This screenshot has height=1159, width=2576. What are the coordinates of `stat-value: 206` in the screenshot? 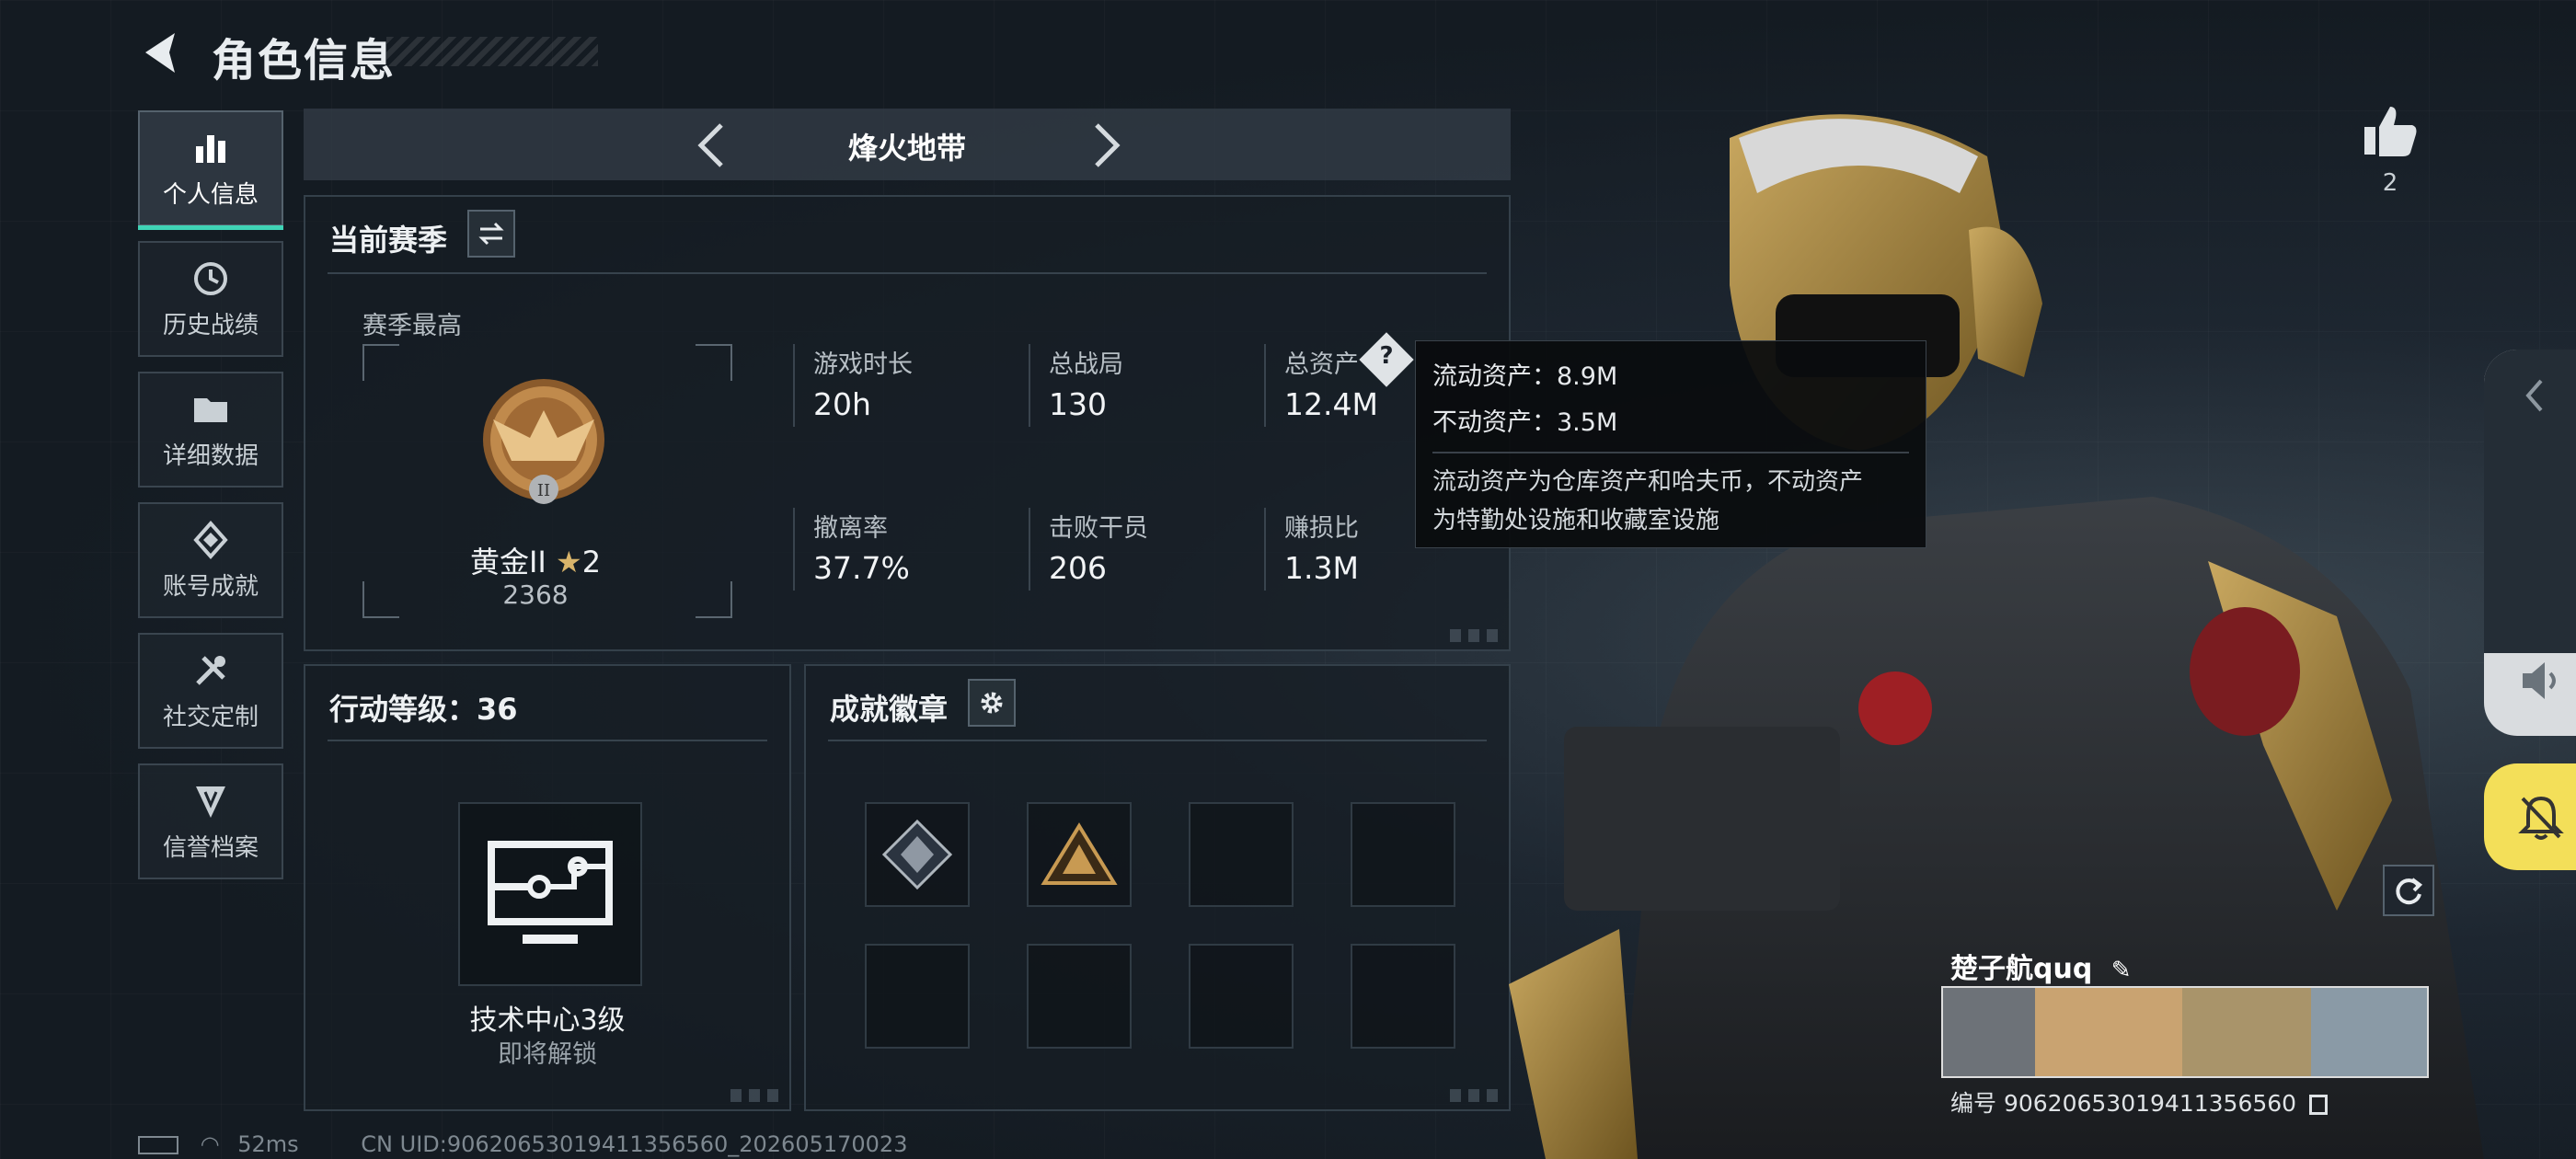 It's located at (1078, 568).